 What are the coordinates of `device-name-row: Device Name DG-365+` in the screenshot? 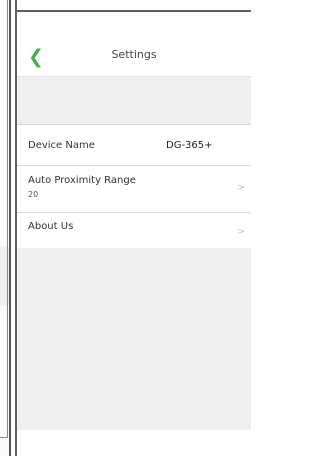 It's located at (134, 145).